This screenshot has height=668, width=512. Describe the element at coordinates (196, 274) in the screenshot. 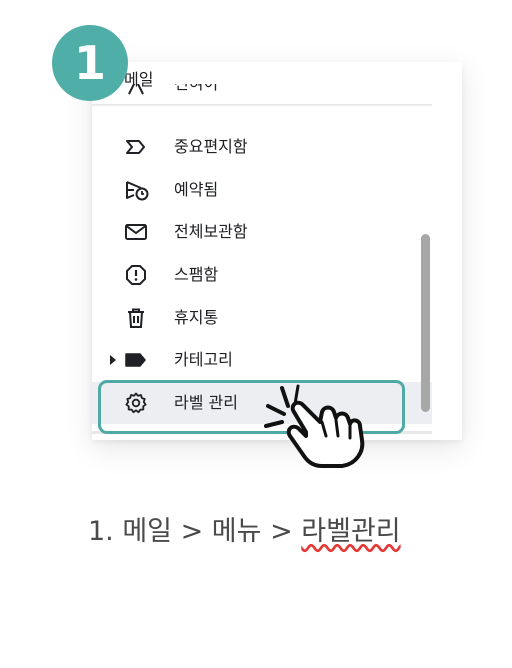

I see `menu-item-label: 스팸함` at that location.